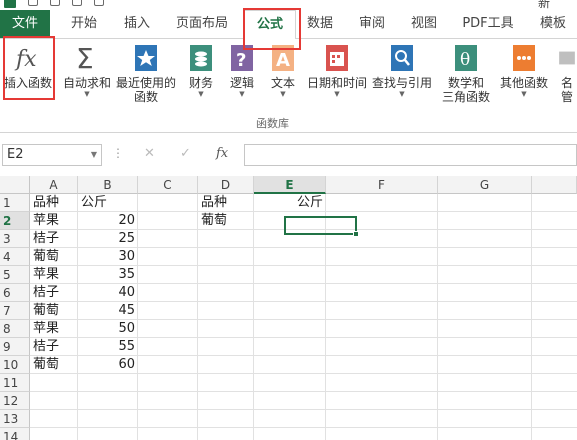 This screenshot has width=577, height=440. Describe the element at coordinates (566, 73) in the screenshot. I see `name-manager-button: 名 管` at that location.